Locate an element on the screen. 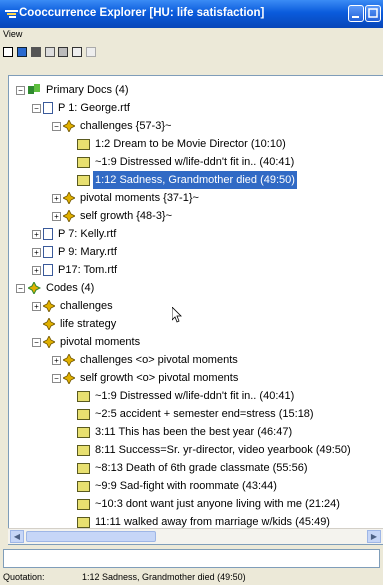 This screenshot has height=585, width=383. tree-node-doc-p17: + P17: Tom.rtf is located at coordinates (75, 270).